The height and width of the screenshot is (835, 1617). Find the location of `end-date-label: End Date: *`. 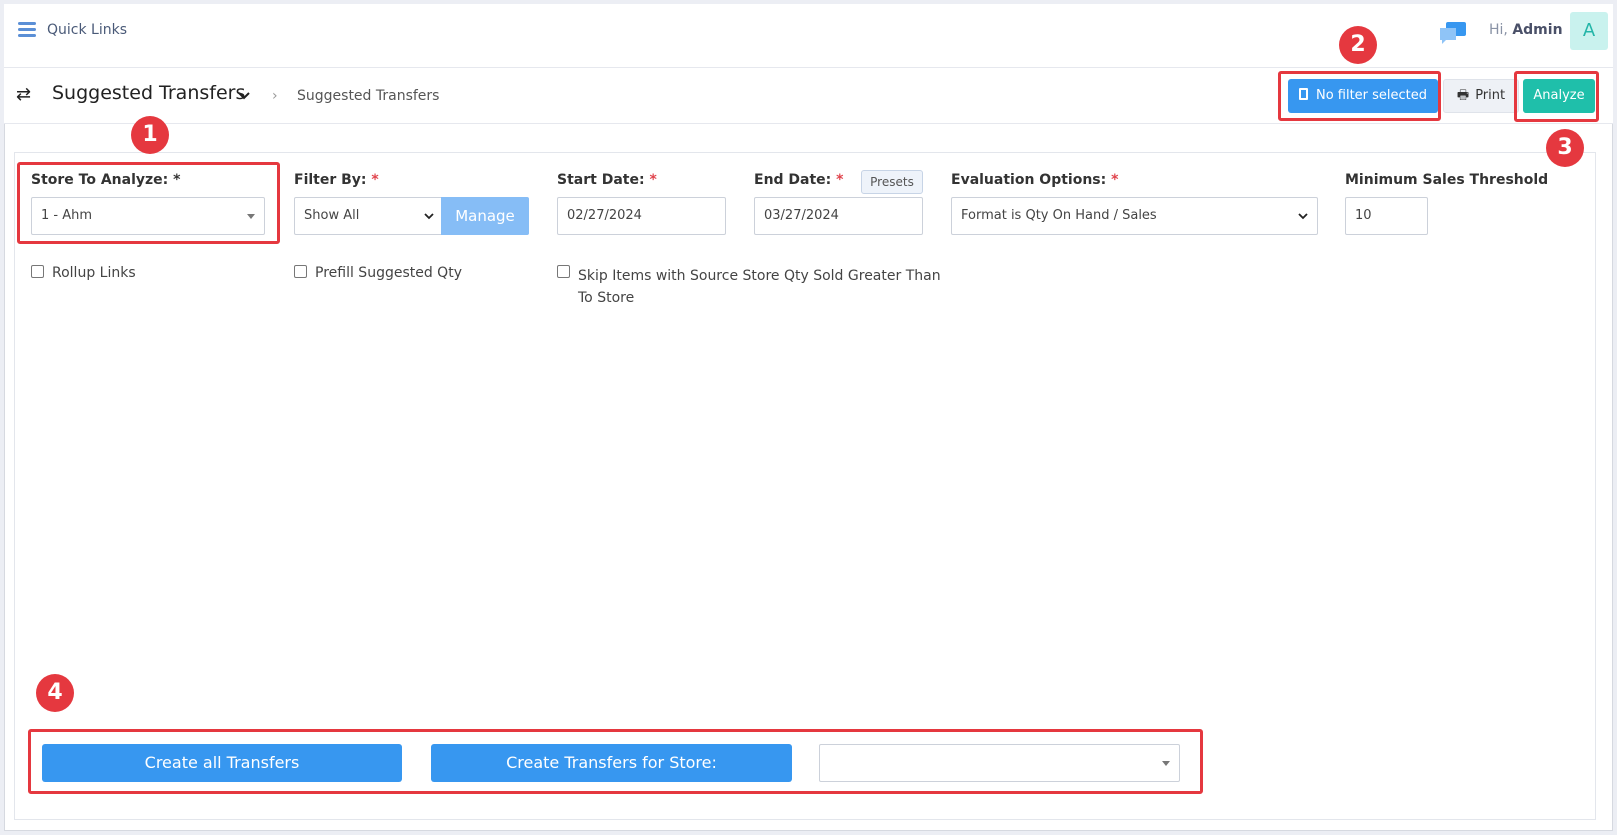

end-date-label: End Date: * is located at coordinates (799, 180).